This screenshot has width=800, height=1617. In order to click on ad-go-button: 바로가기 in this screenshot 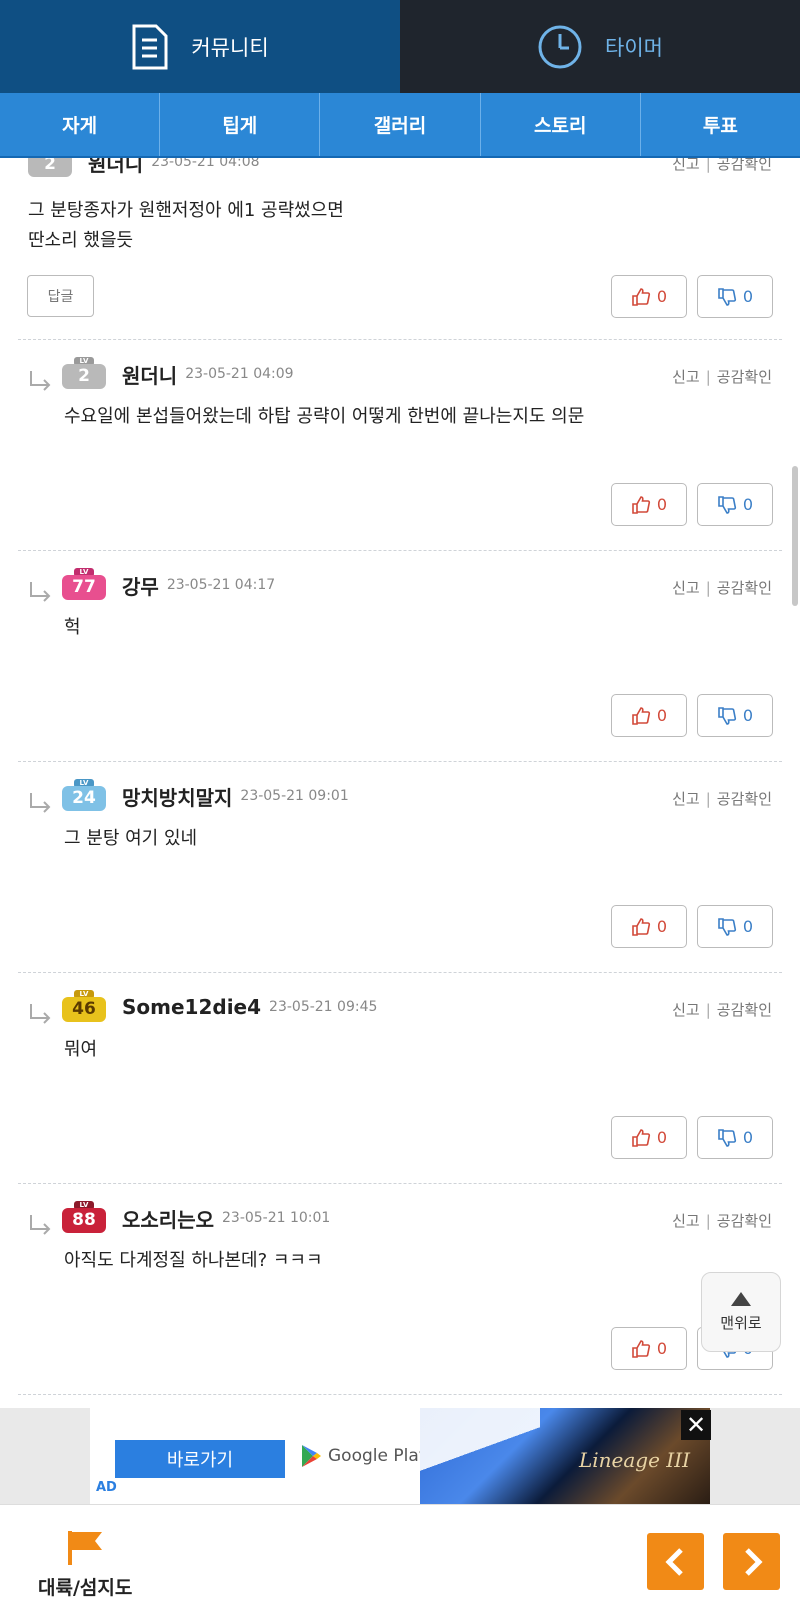, I will do `click(200, 1459)`.